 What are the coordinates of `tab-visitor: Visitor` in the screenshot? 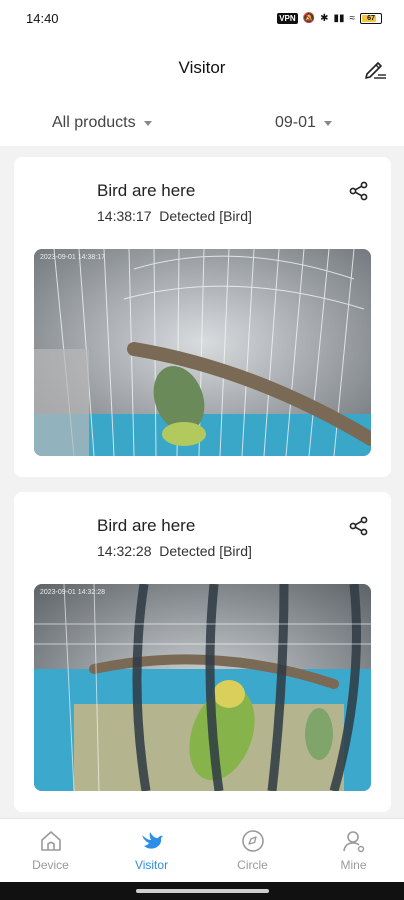 It's located at (151, 849).